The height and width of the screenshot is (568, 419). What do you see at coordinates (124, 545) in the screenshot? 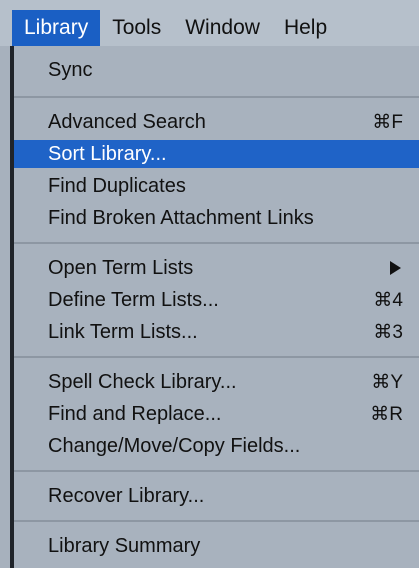
I see `menu-item-label: Library Summary` at bounding box center [124, 545].